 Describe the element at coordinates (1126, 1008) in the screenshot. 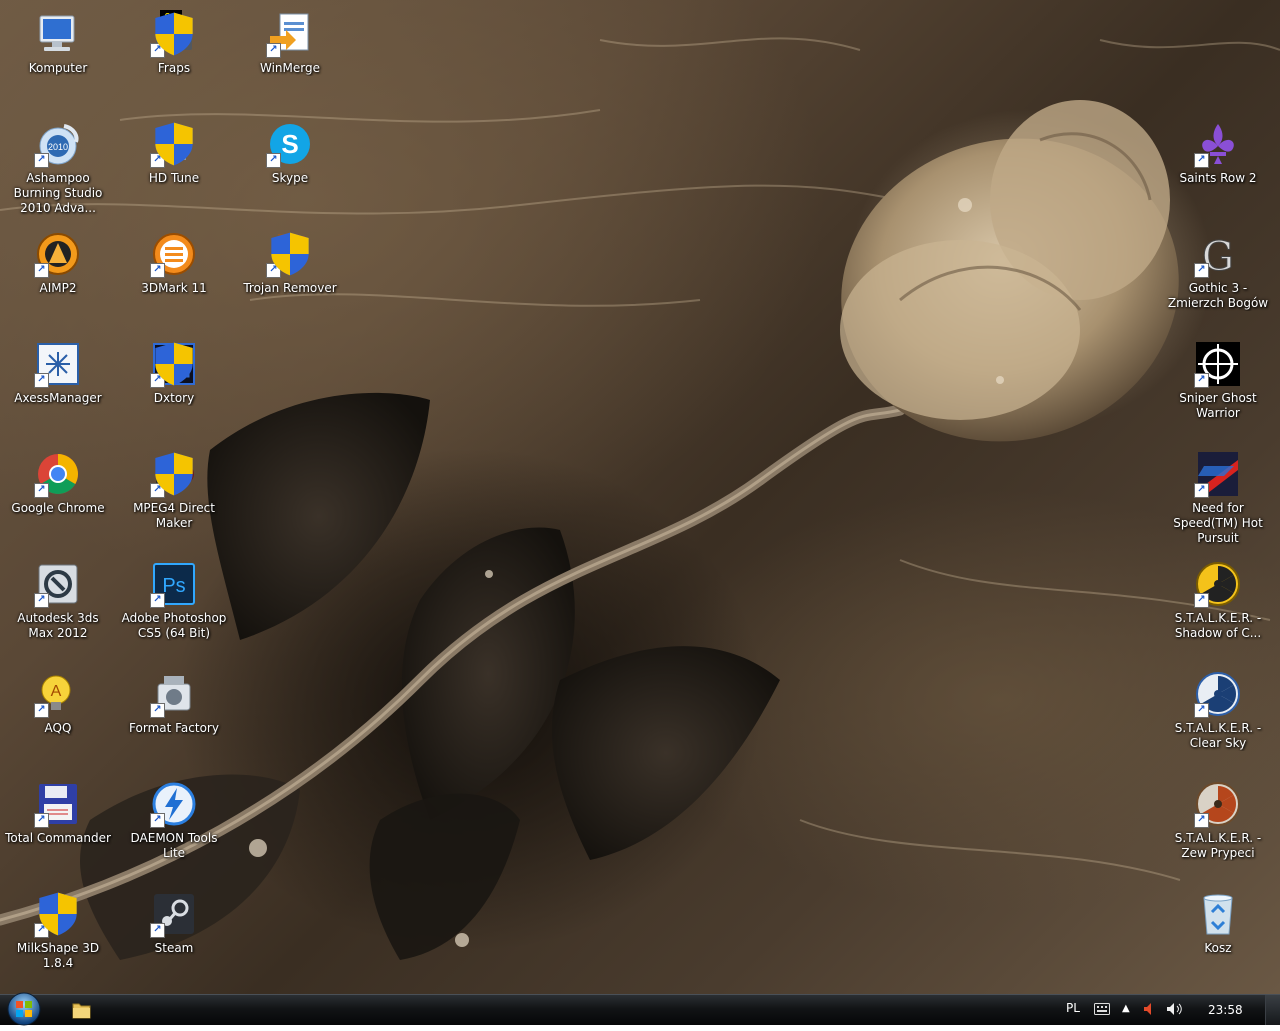

I see `show-hidden-icons-arrow-icon: ▲` at that location.